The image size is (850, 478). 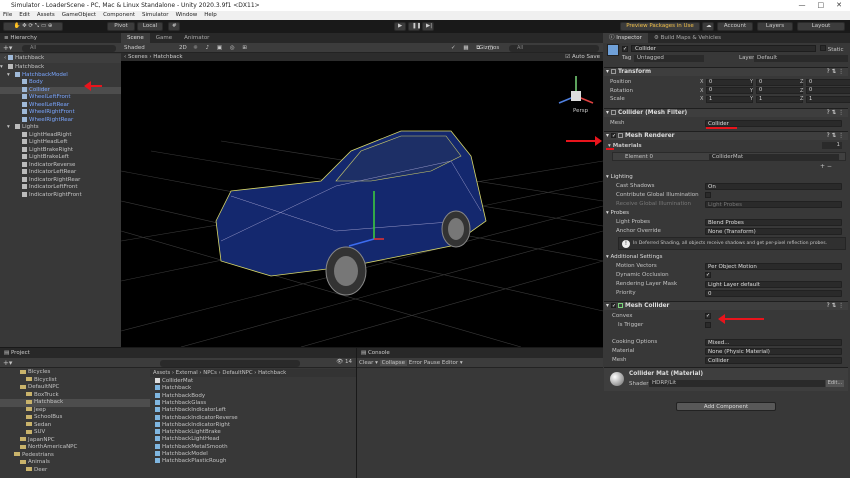 I want to click on menu-component: Component, so click(x=119, y=15).